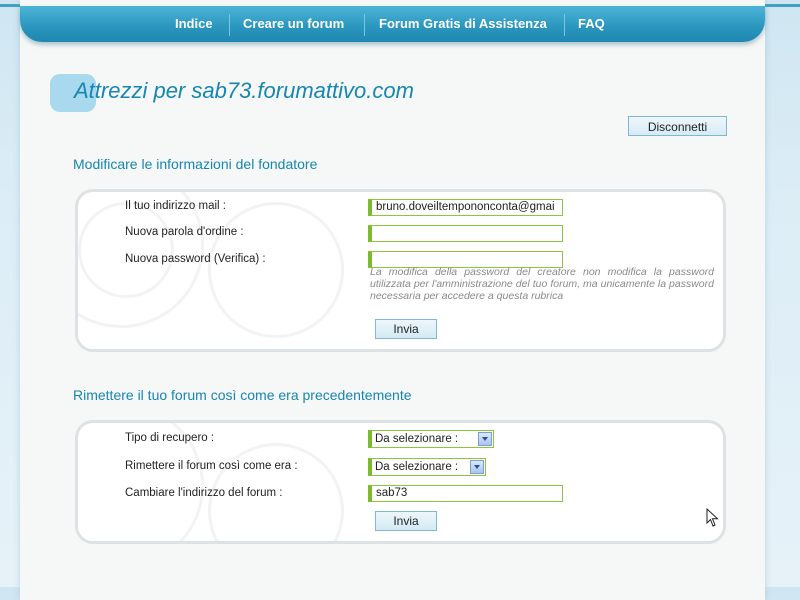 The width and height of the screenshot is (800, 600). Describe the element at coordinates (293, 23) in the screenshot. I see `nav-item-creare-forum: Creare un forum` at that location.